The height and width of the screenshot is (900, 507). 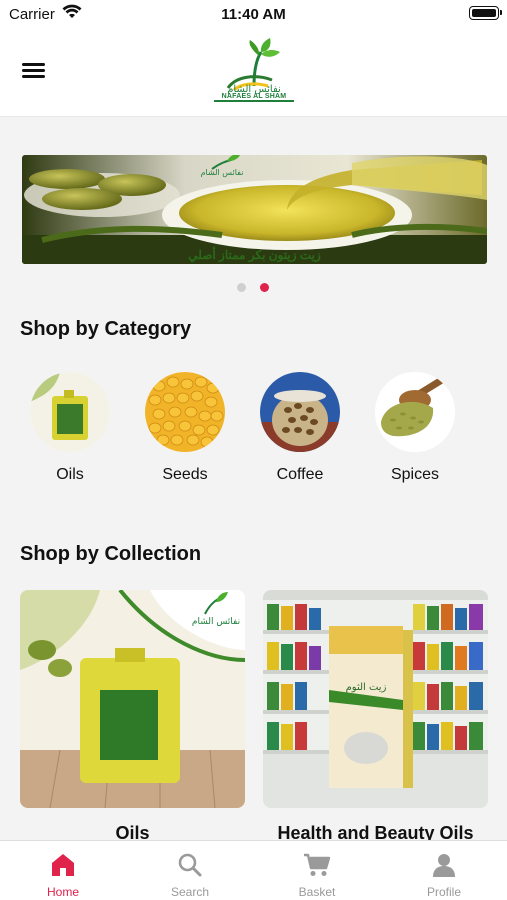 I want to click on category-item-coffee: Coffee, so click(x=300, y=428).